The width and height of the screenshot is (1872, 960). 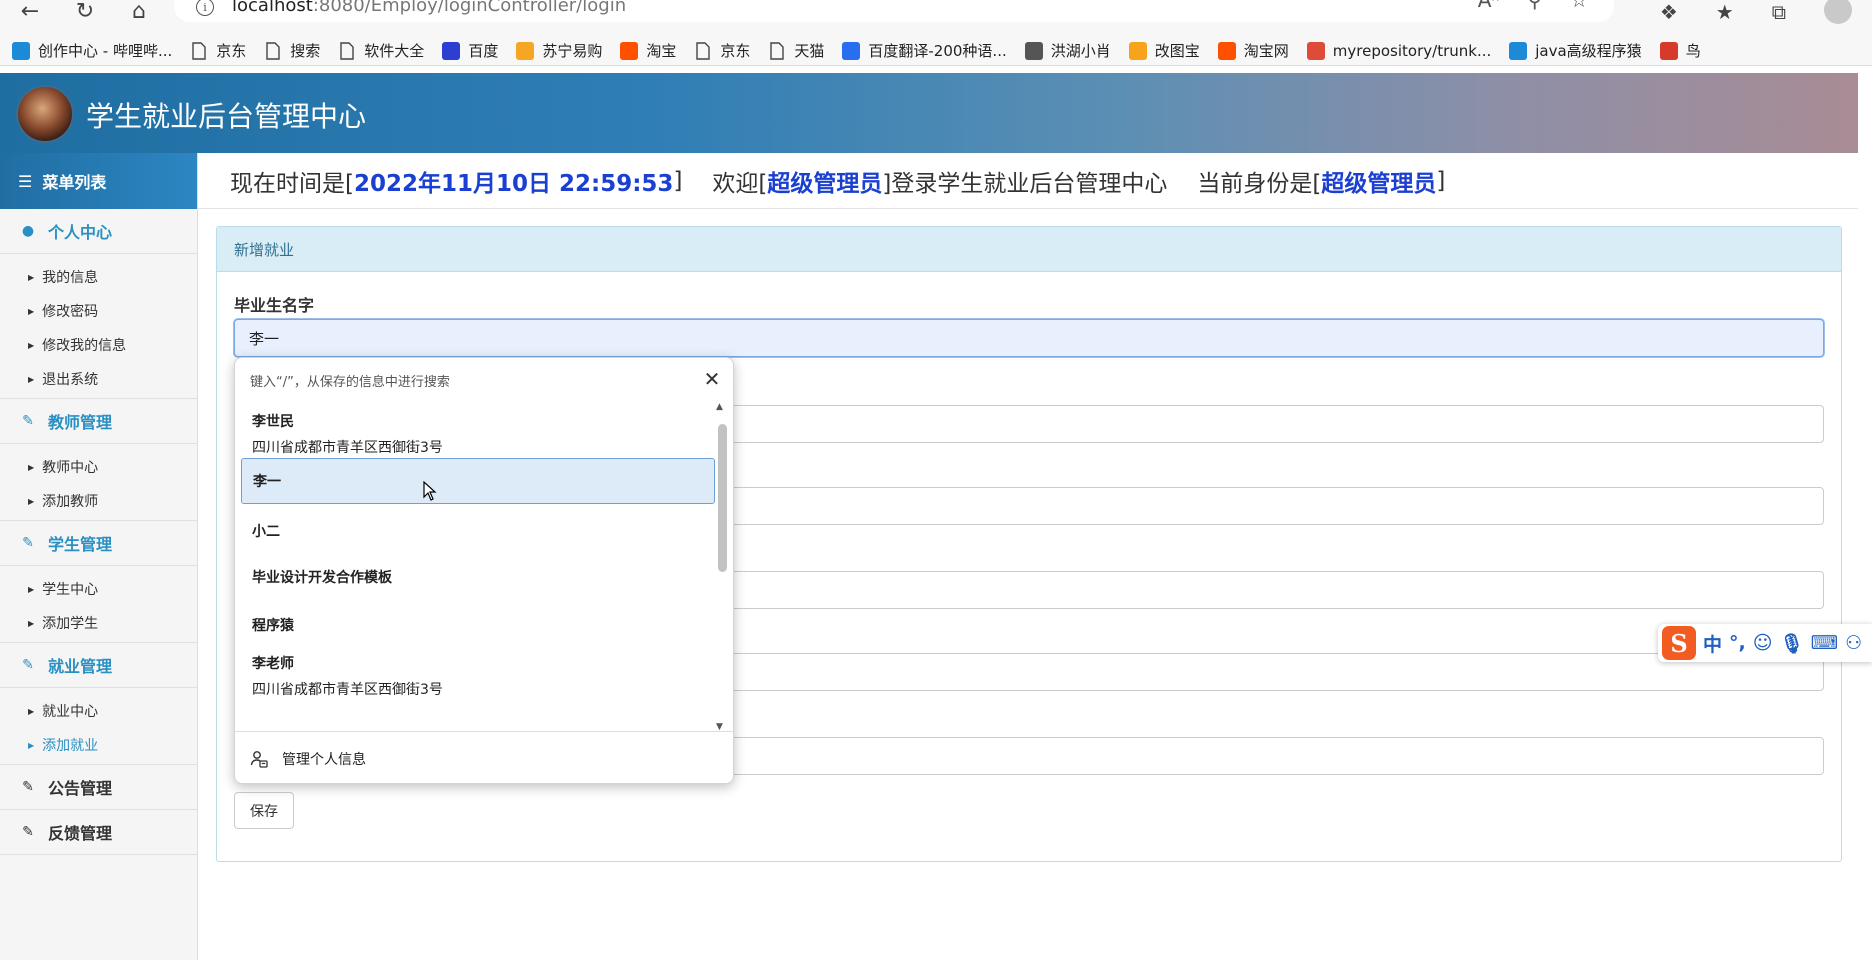 I want to click on save-button: 保存, so click(x=264, y=810).